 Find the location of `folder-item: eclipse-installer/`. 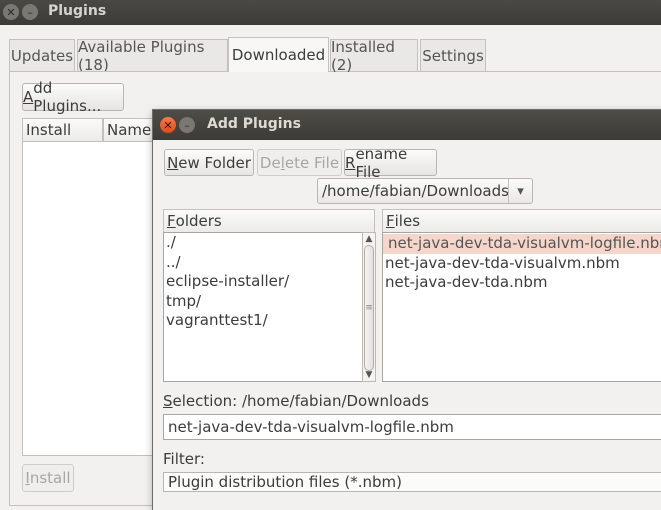

folder-item: eclipse-installer/ is located at coordinates (263, 282).